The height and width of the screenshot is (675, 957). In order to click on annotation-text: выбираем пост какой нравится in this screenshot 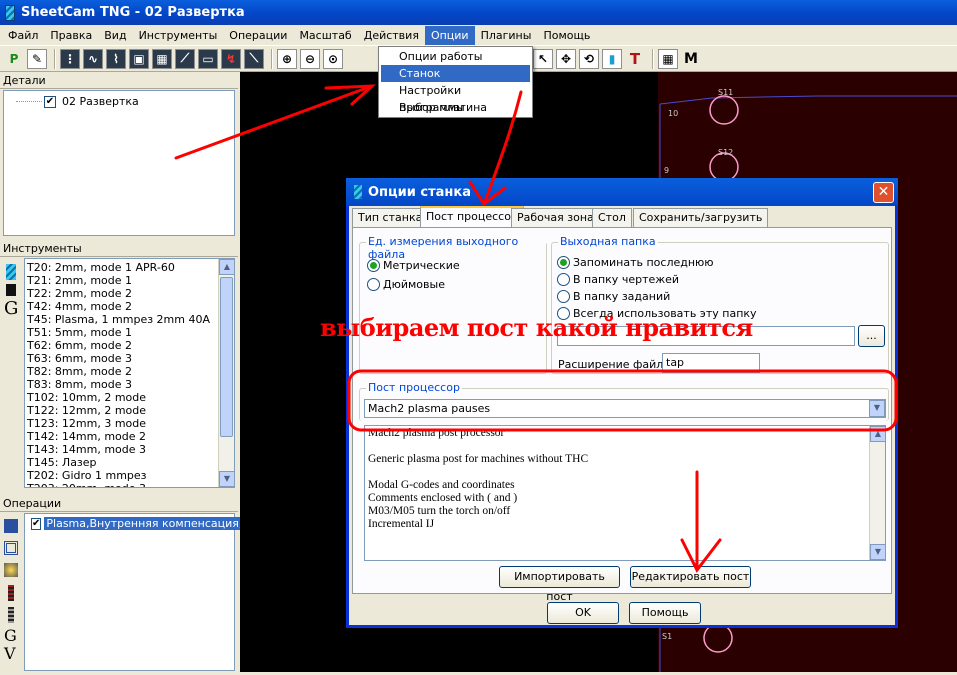, I will do `click(536, 327)`.